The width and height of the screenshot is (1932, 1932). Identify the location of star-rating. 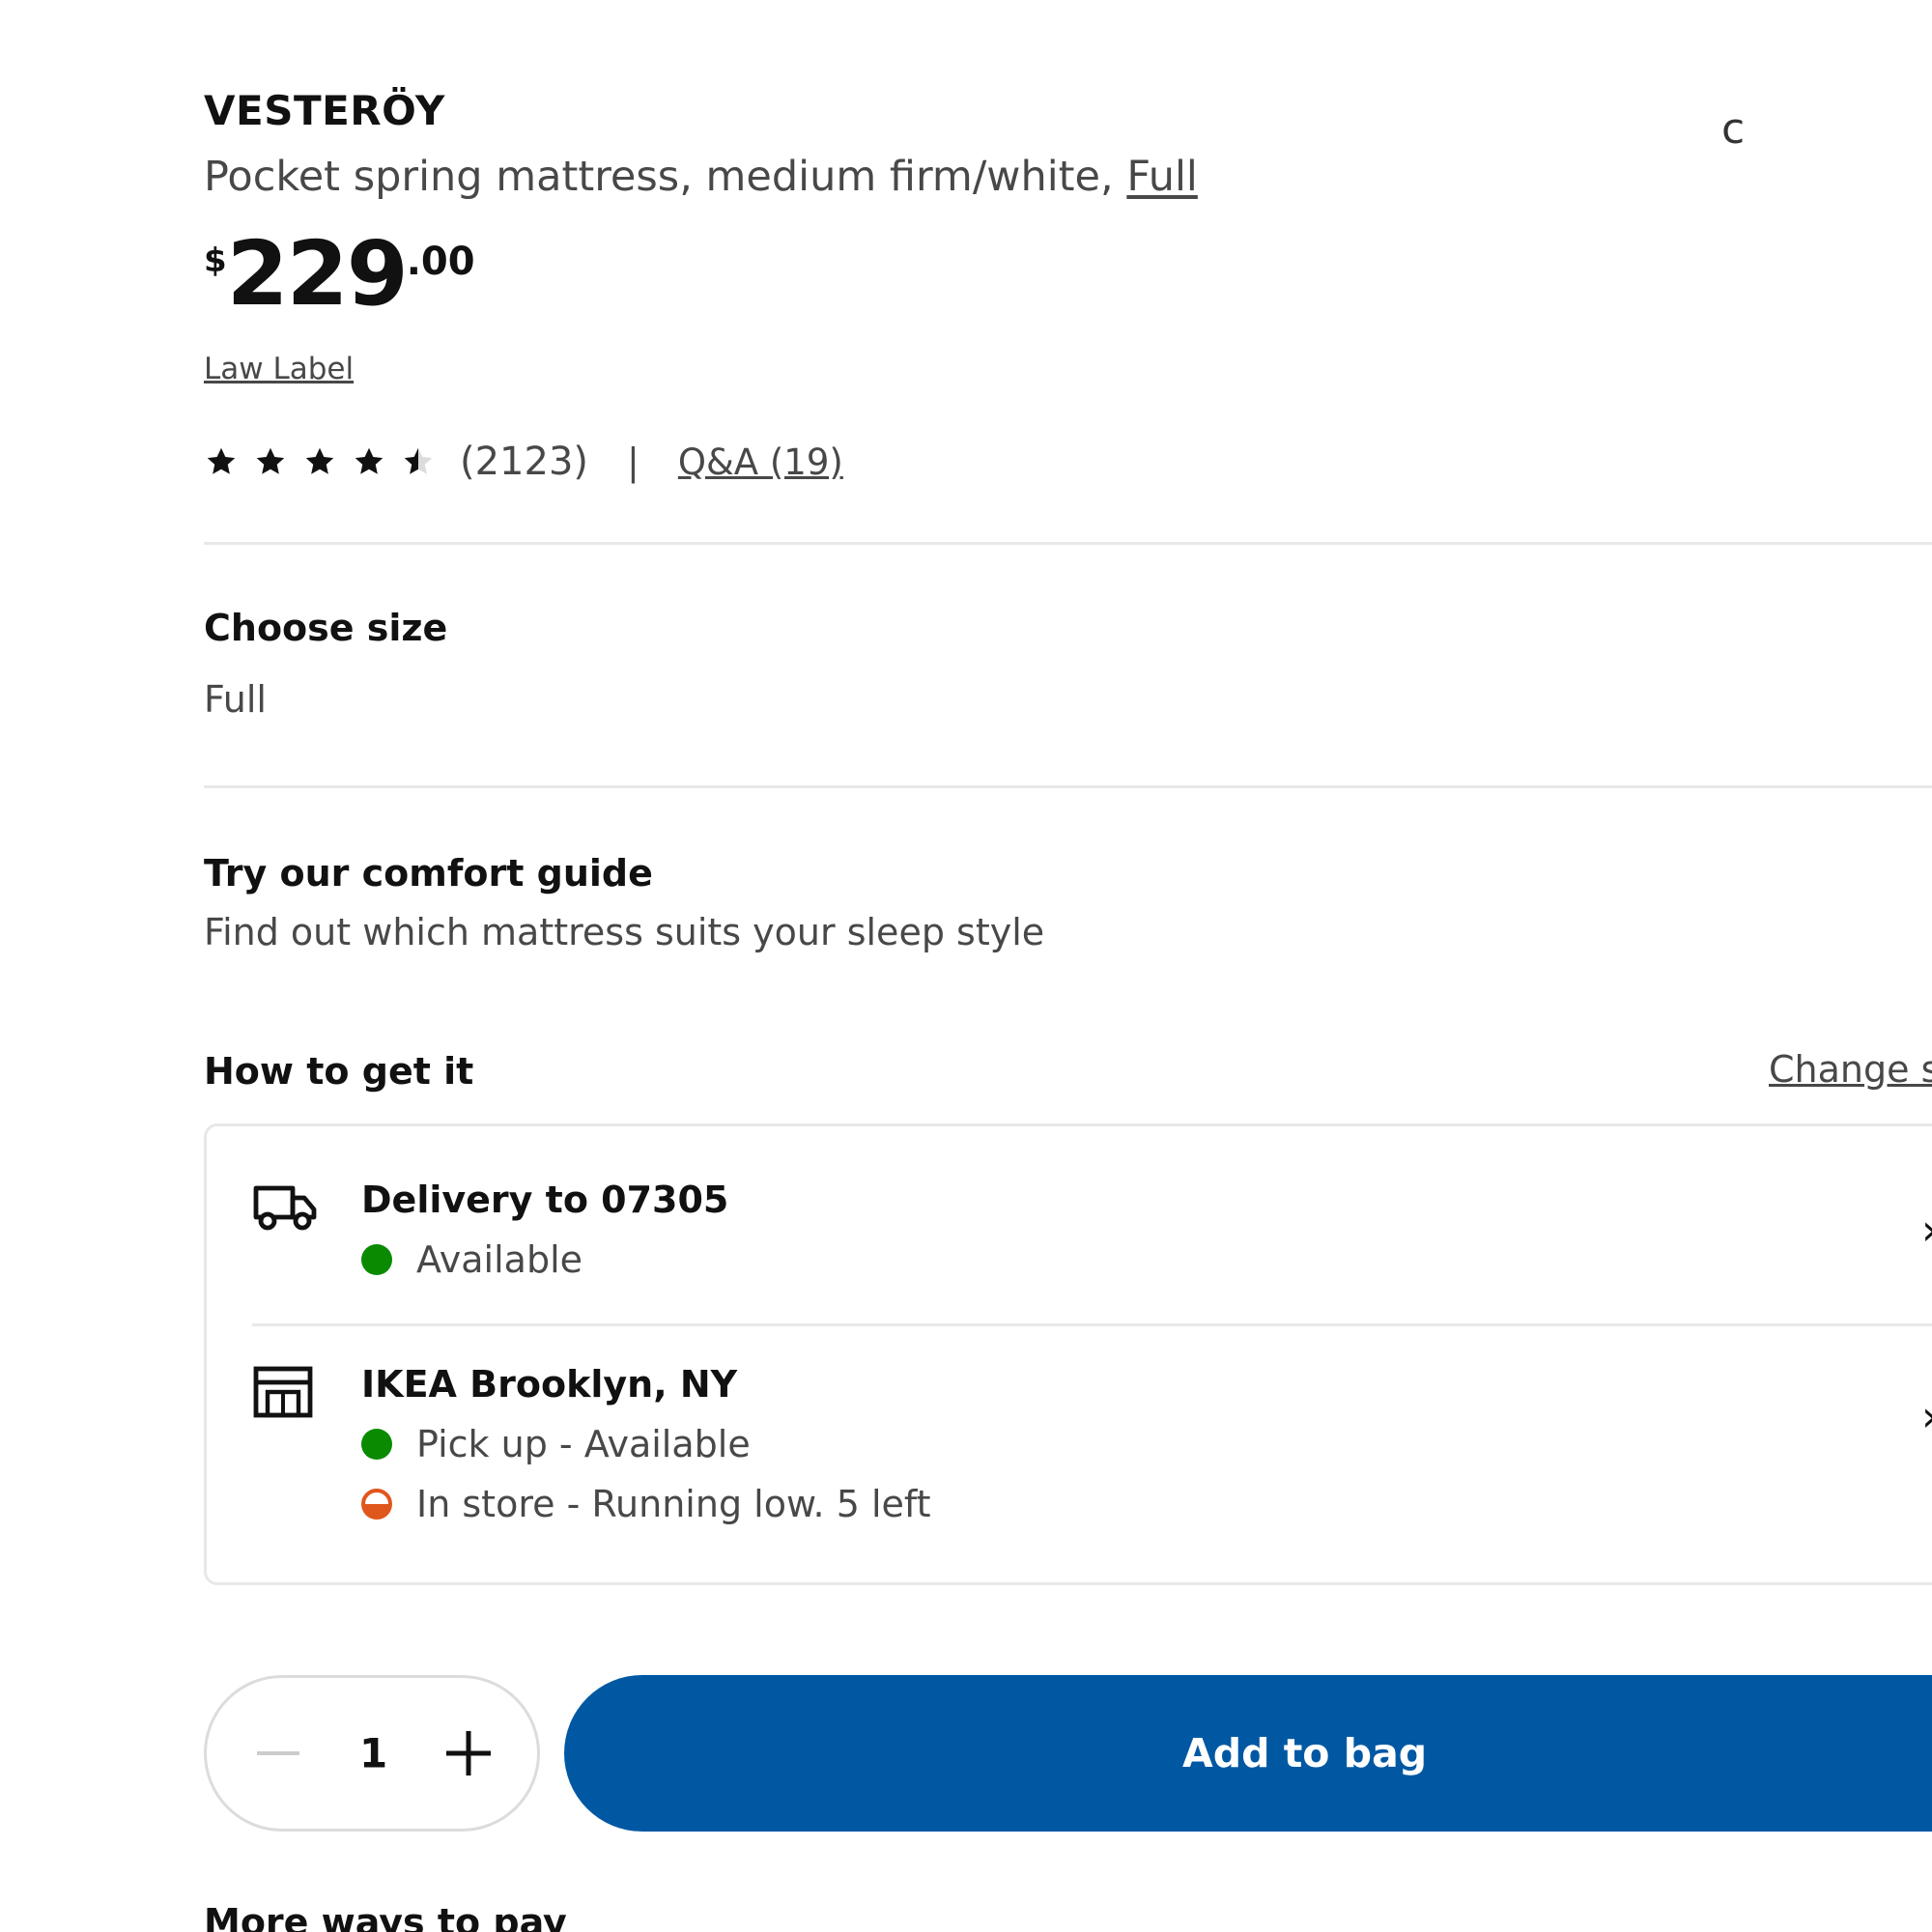
(327, 461).